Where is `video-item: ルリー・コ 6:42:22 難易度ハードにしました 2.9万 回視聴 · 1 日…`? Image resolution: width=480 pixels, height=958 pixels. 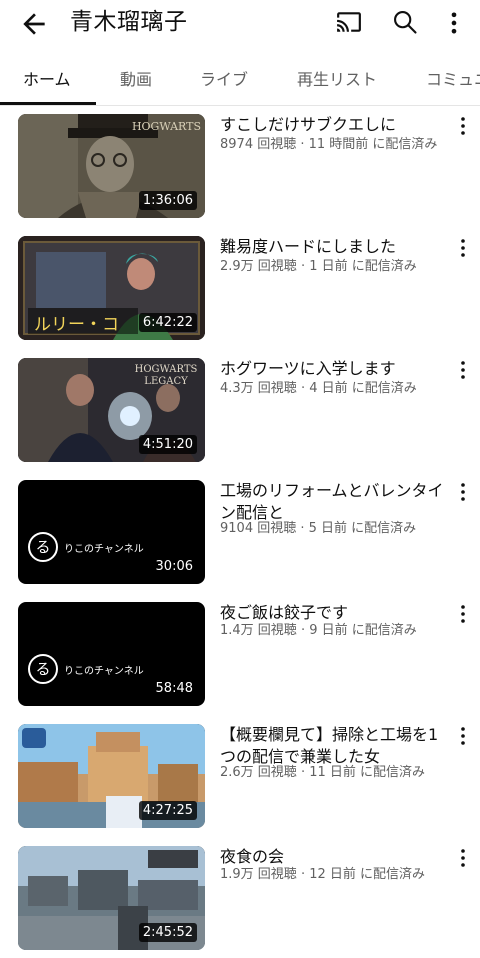 video-item: ルリー・コ 6:42:22 難易度ハードにしました 2.9万 回視聴 · 1 日… is located at coordinates (240, 288).